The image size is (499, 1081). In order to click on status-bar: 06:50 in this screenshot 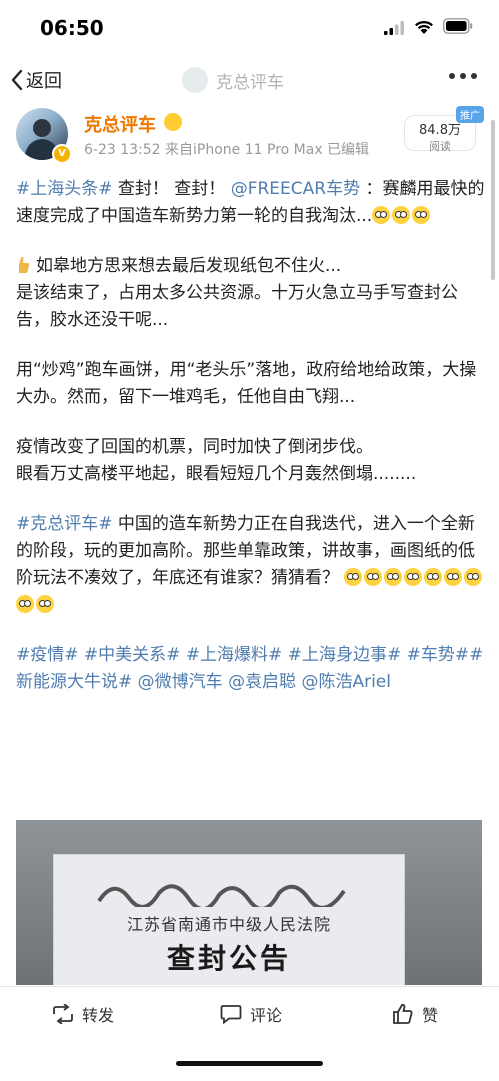, I will do `click(249, 28)`.